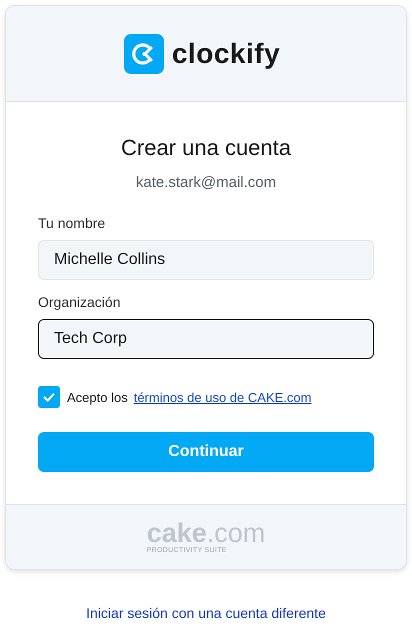 This screenshot has height=636, width=412. Describe the element at coordinates (206, 182) in the screenshot. I see `account-email: kate.stark@mail.com` at that location.